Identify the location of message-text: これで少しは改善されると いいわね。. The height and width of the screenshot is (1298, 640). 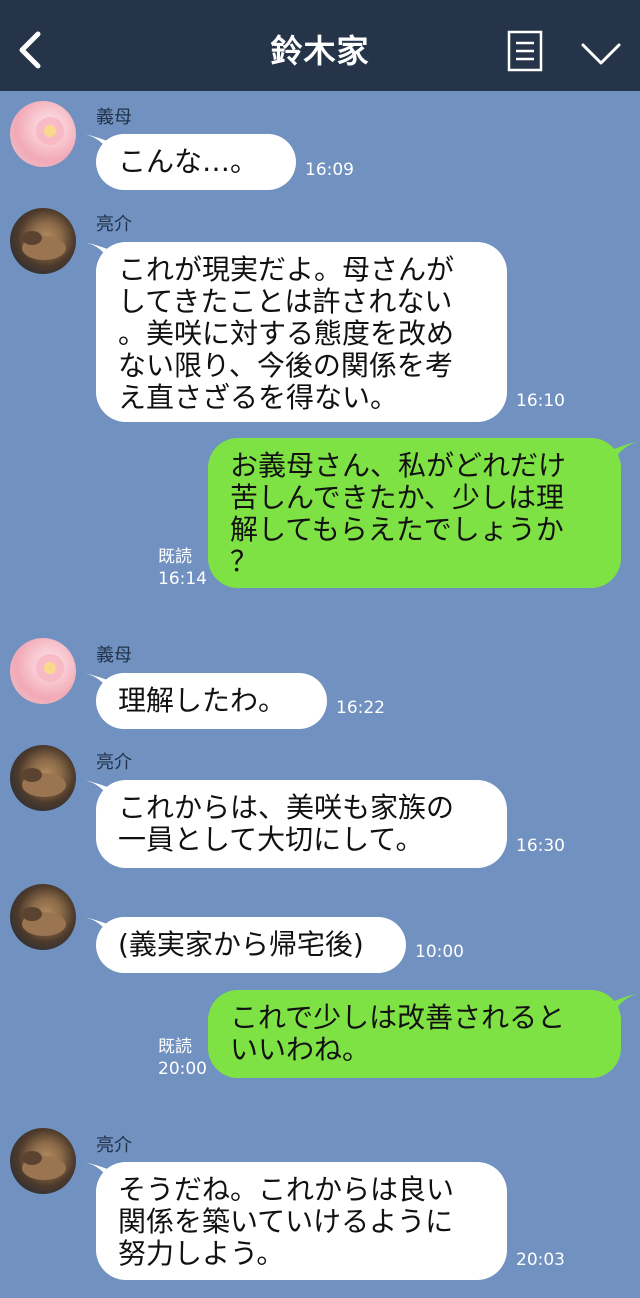
(398, 1033).